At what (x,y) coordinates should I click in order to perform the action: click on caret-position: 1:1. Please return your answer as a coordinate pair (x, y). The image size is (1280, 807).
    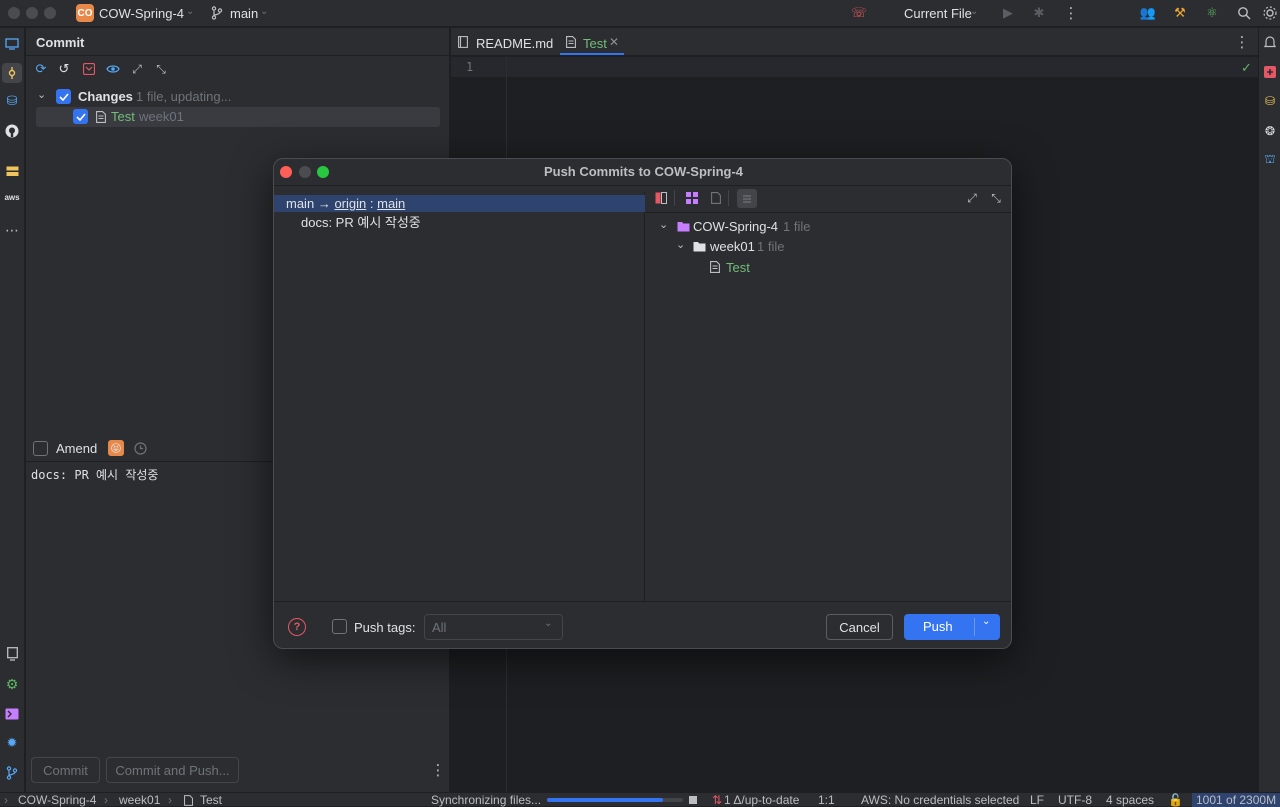
    Looking at the image, I should click on (826, 800).